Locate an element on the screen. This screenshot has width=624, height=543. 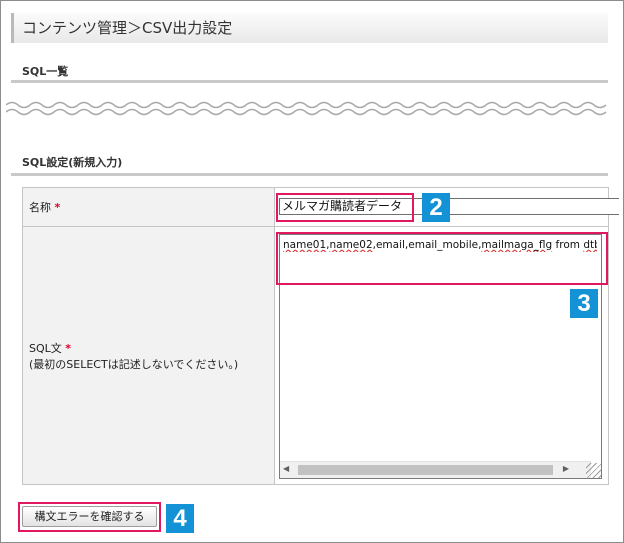
section-heading-sql-list: SQL一覧 is located at coordinates (309, 73).